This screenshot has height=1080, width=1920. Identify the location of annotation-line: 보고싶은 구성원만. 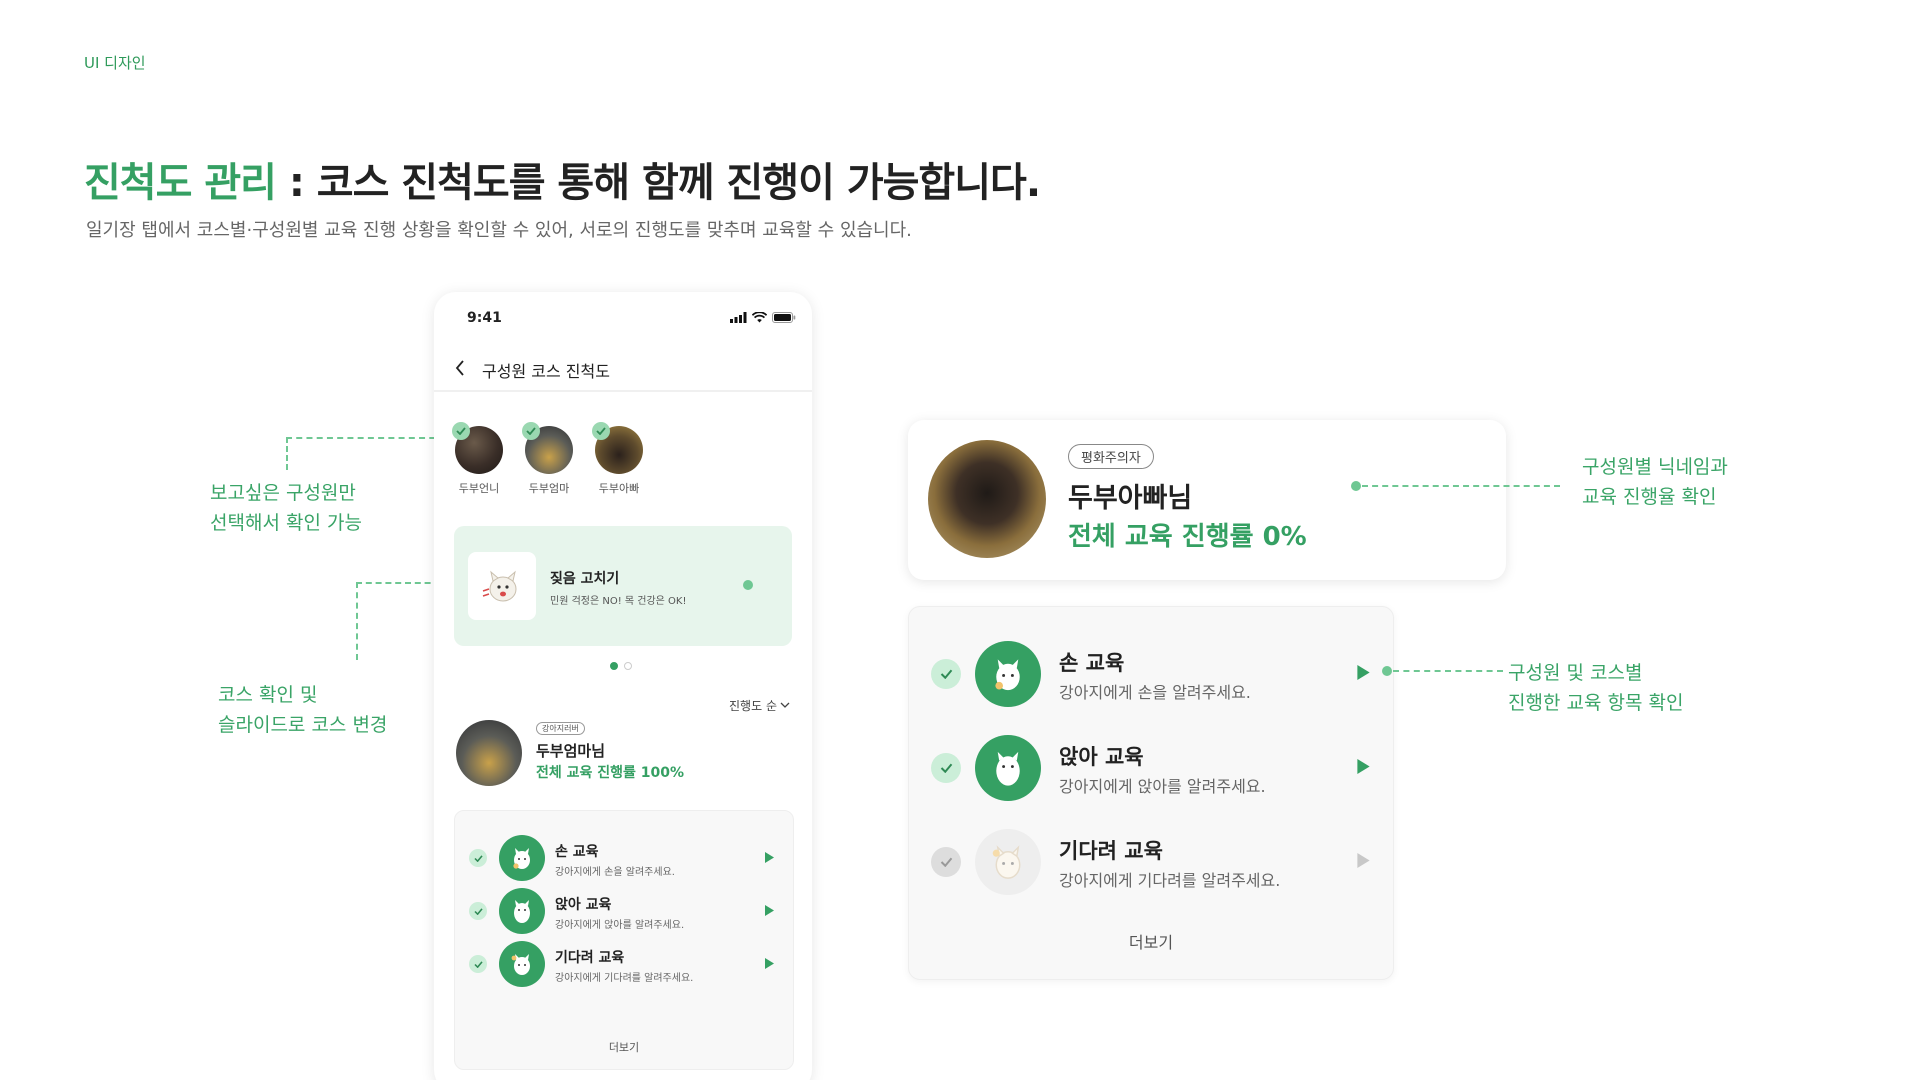
(283, 493).